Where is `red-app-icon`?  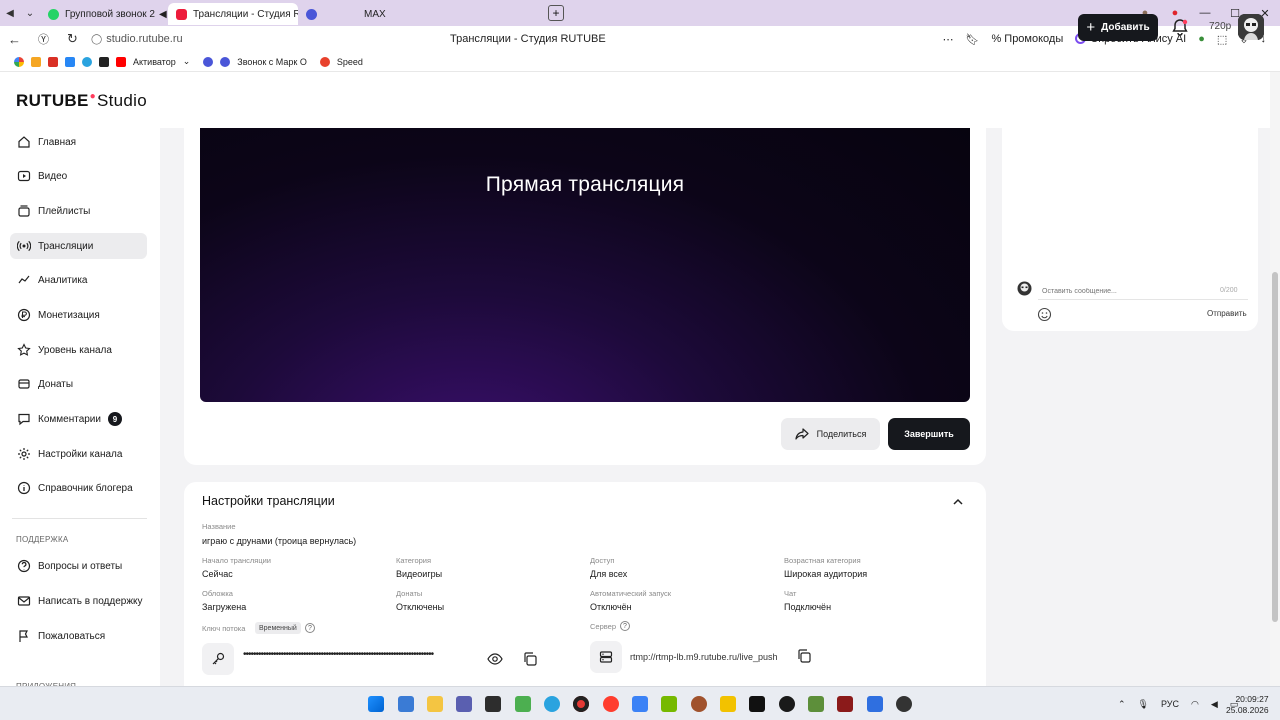 red-app-icon is located at coordinates (845, 704).